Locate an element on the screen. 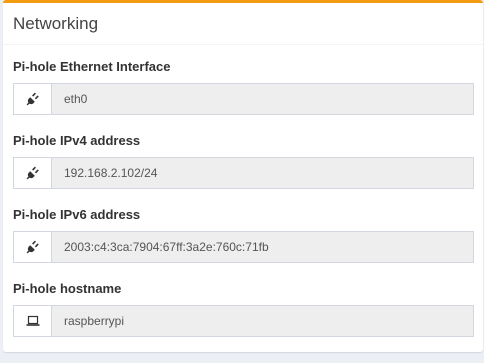 The width and height of the screenshot is (484, 363). panel-title: Networking is located at coordinates (56, 23).